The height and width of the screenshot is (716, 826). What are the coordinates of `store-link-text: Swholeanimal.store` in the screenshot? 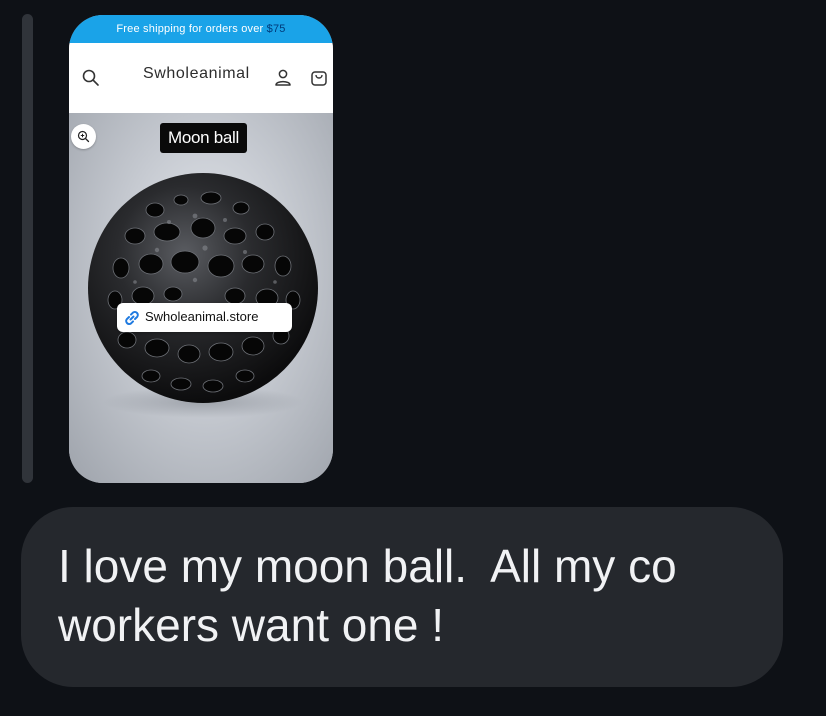 It's located at (201, 316).